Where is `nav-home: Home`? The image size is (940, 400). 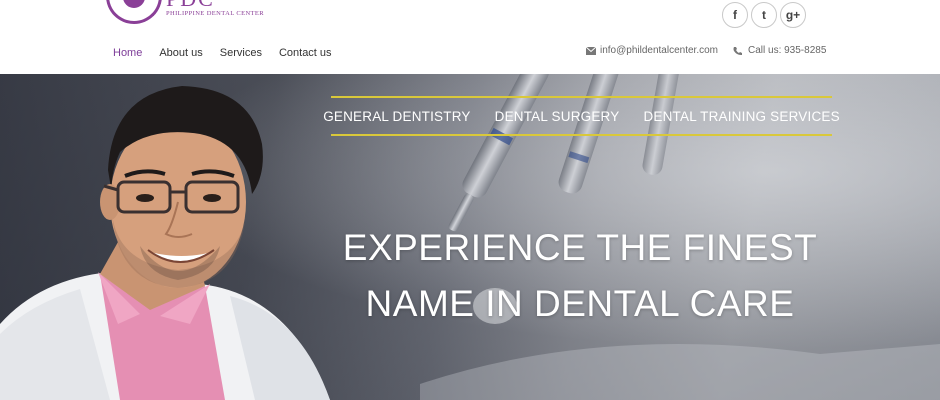
nav-home: Home is located at coordinates (127, 53).